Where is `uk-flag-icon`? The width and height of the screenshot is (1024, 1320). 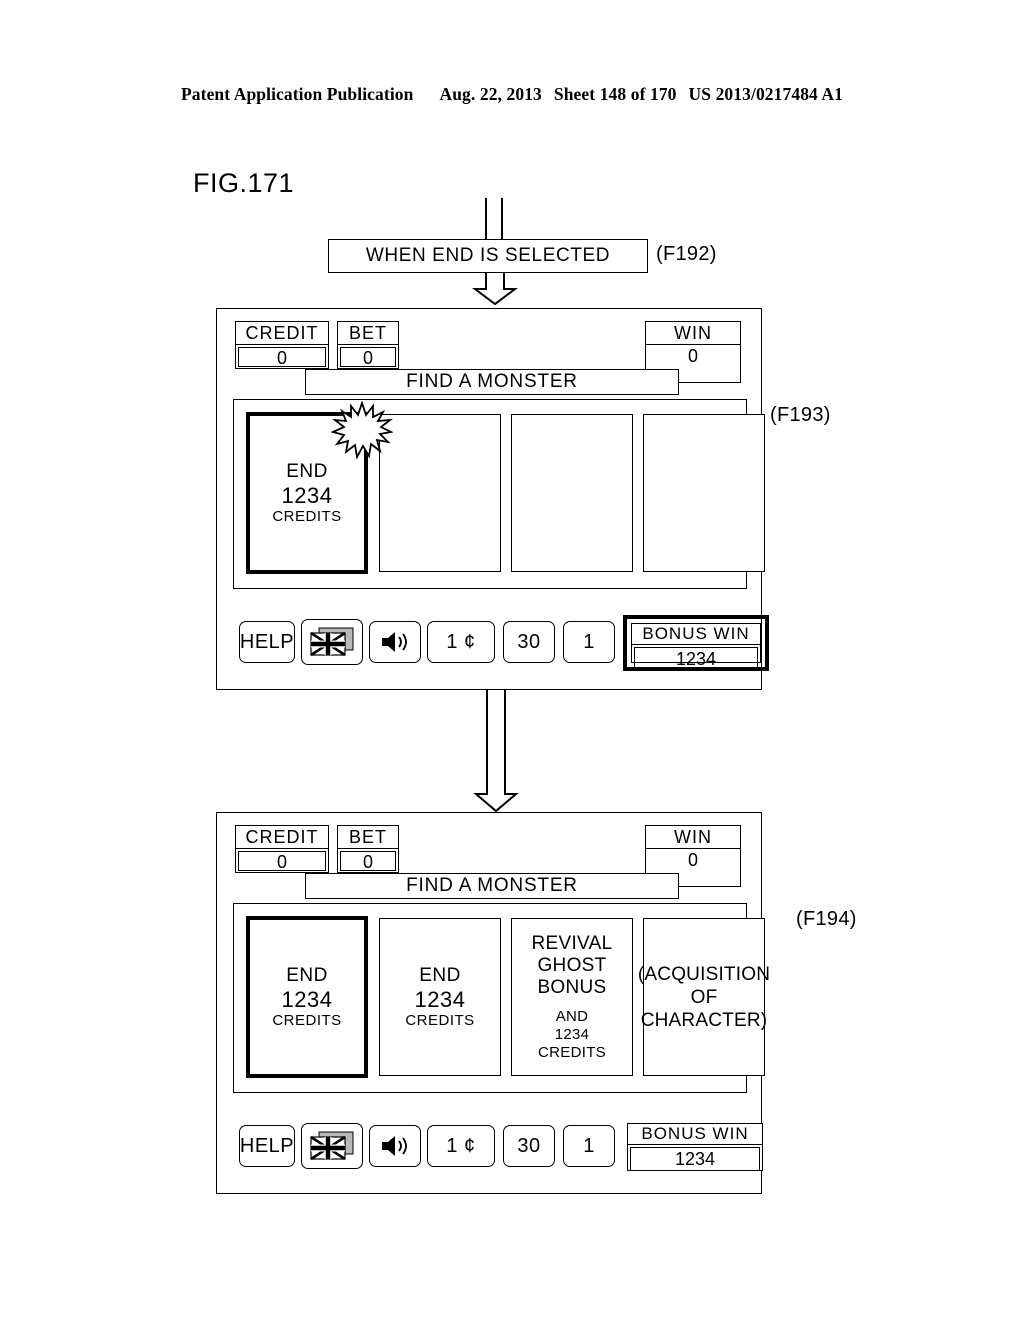
uk-flag-icon is located at coordinates (332, 642).